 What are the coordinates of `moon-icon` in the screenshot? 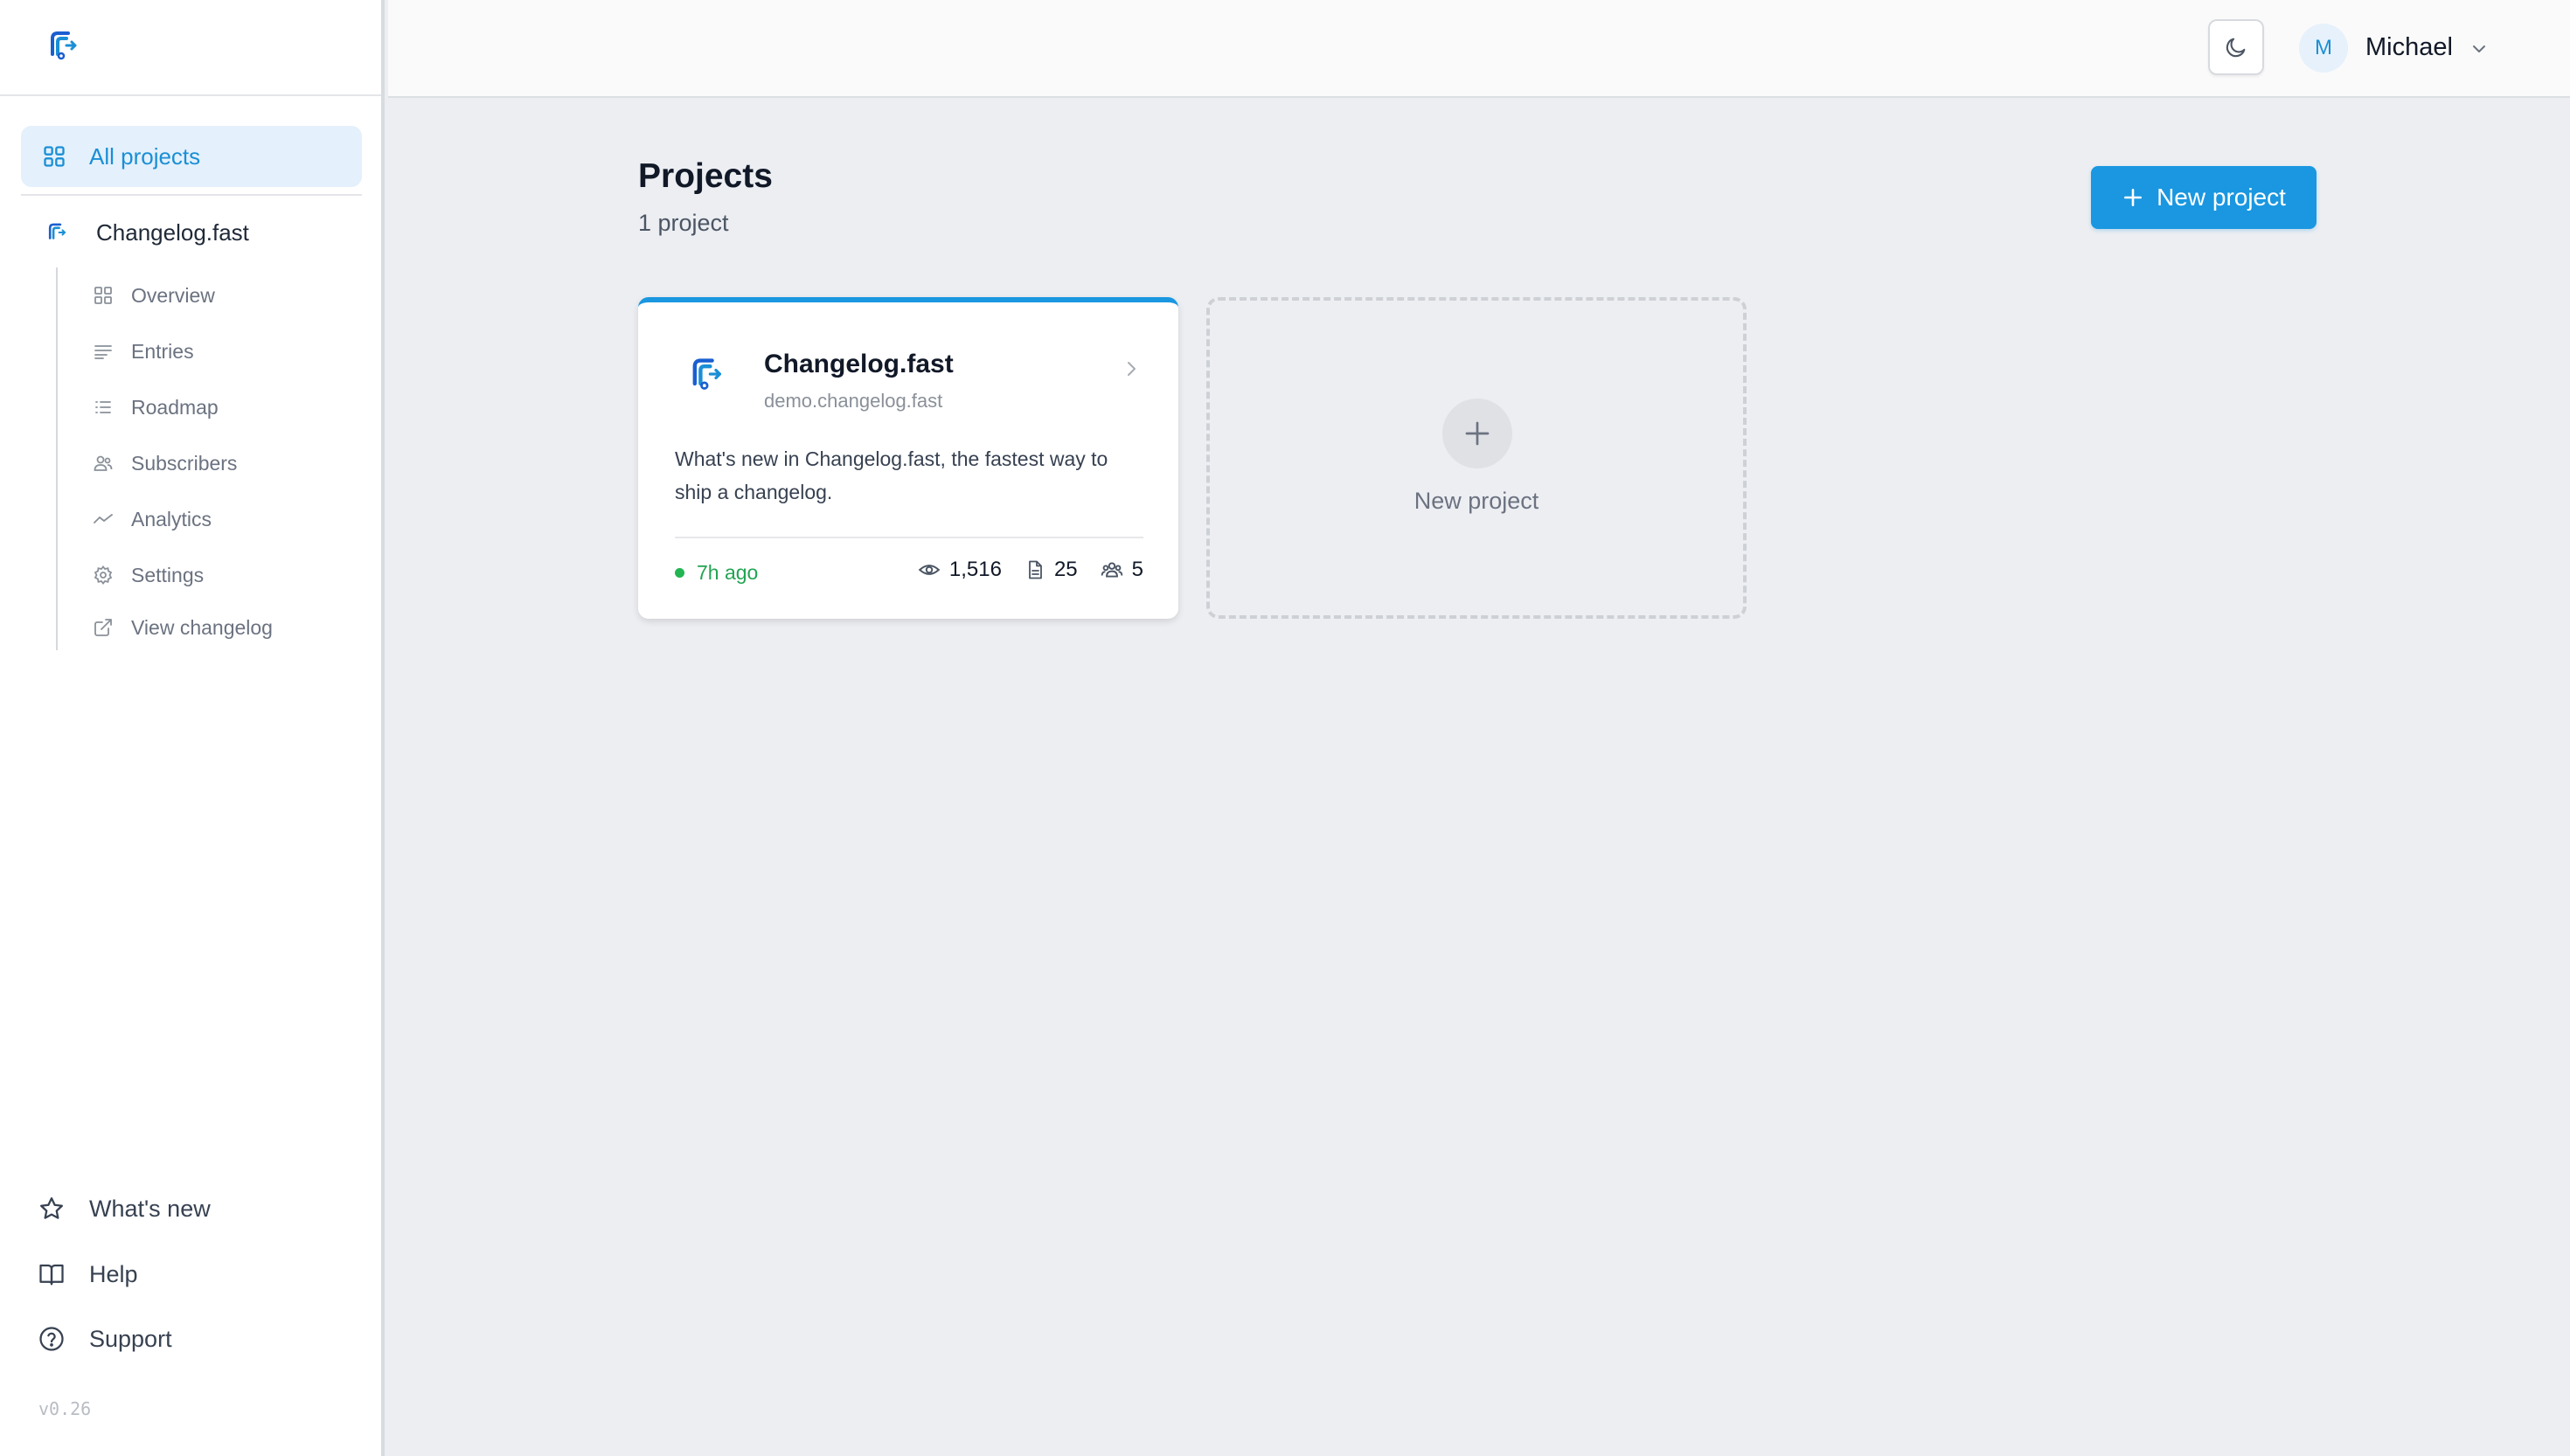 It's located at (2236, 48).